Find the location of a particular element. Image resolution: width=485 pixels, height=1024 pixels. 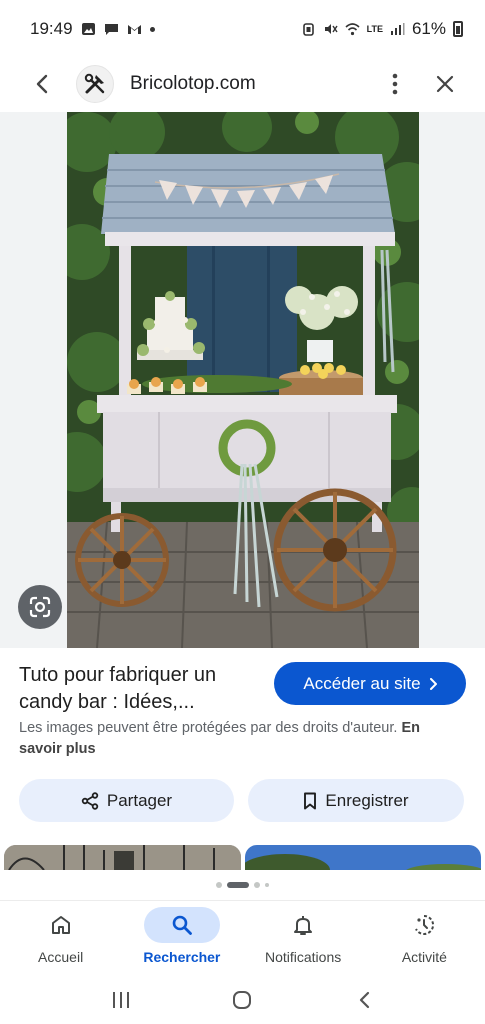

message-notification-icon is located at coordinates (111, 29).